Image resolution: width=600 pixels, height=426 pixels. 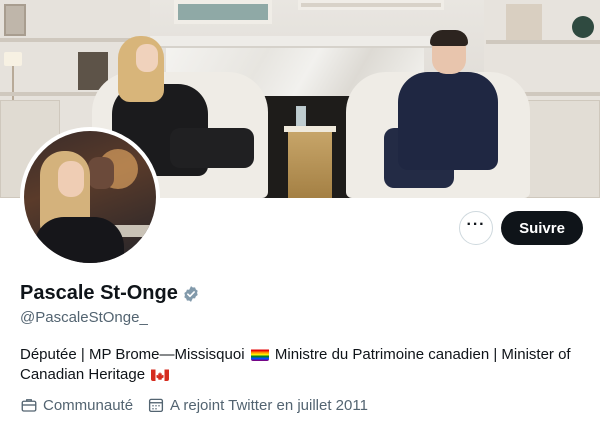 What do you see at coordinates (160, 374) in the screenshot?
I see `canada-flag-icon` at bounding box center [160, 374].